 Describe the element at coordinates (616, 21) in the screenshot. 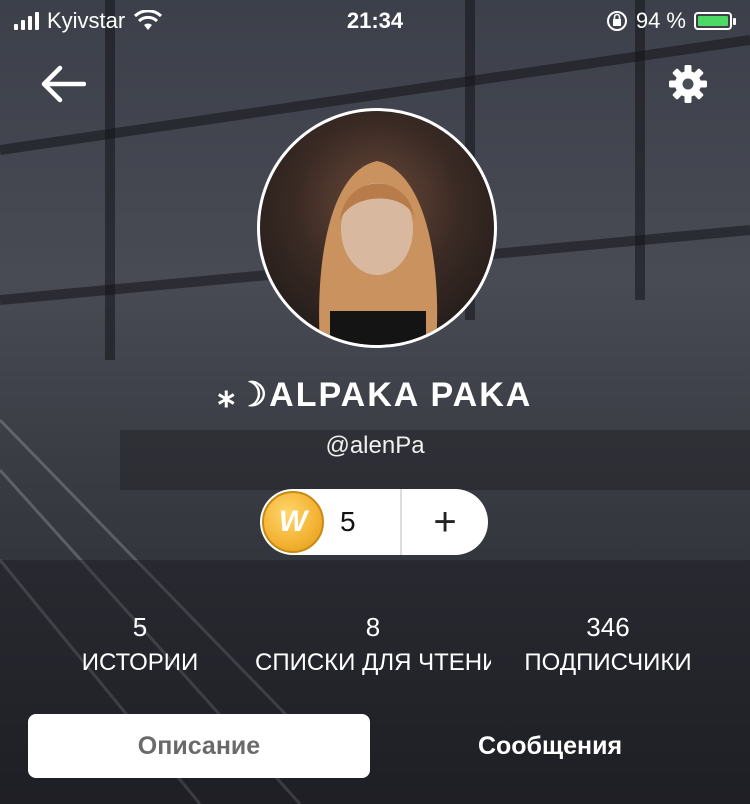

I see `orientation-lock-icon` at that location.